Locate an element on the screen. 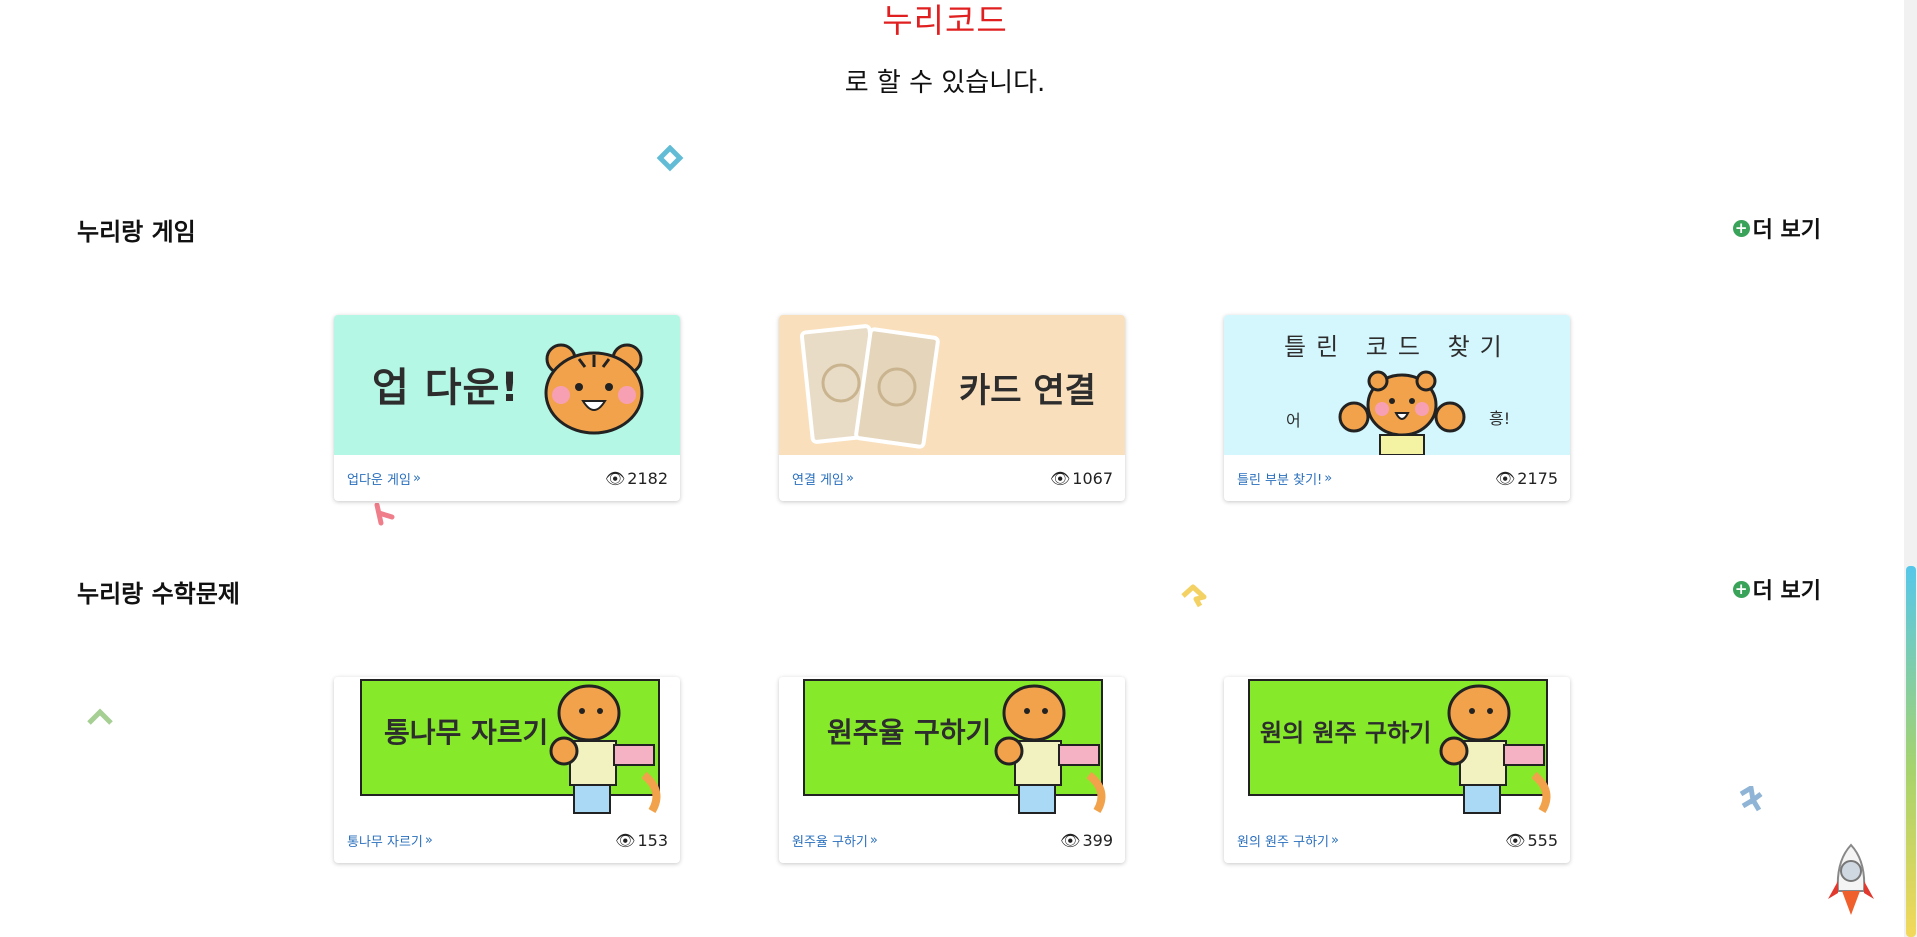  card-log-cutting: 통나무 자르기 통나무 자르기» 👁 153 is located at coordinates (507, 770).